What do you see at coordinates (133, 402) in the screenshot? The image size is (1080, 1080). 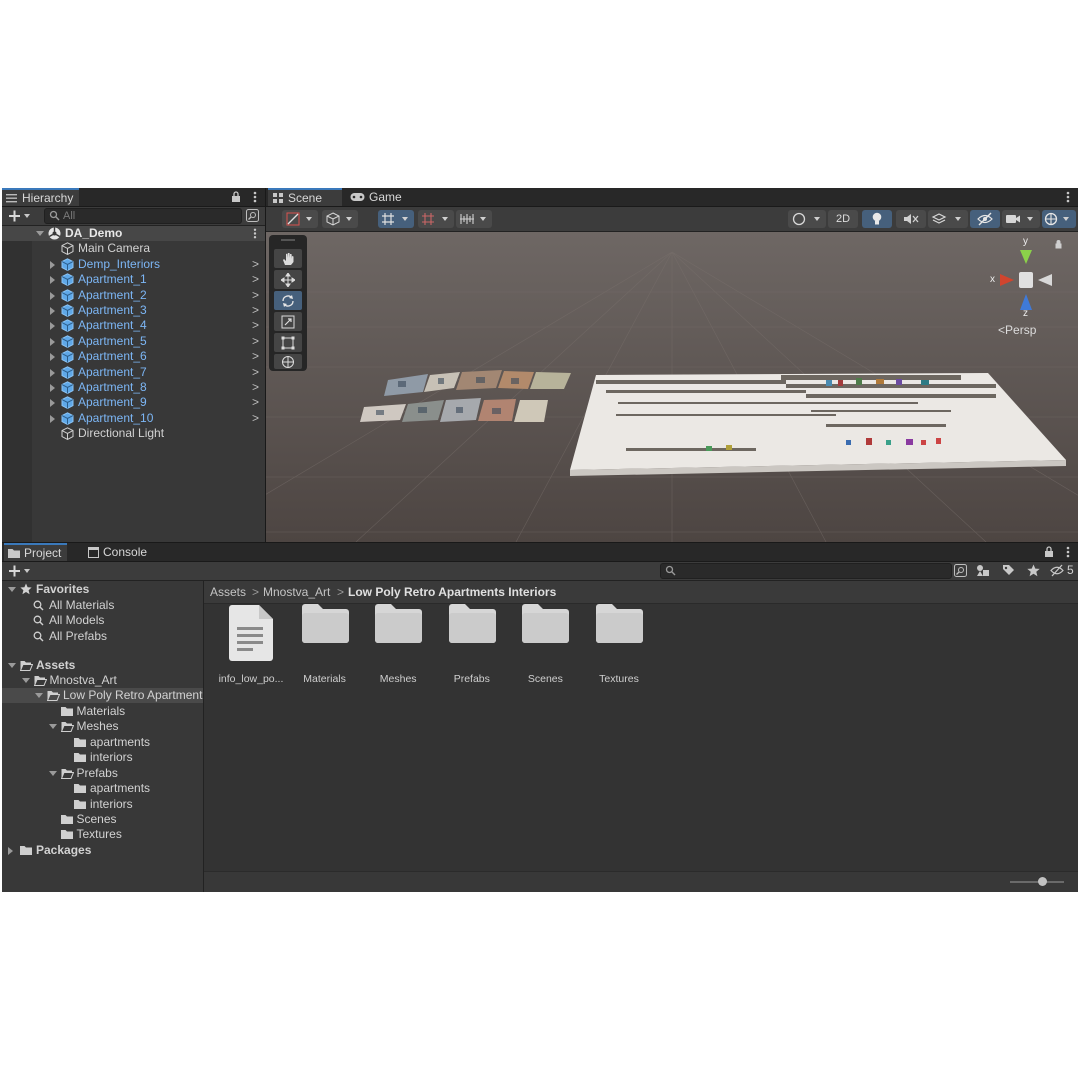 I see `hierarchy-item: Apartment_9 >` at bounding box center [133, 402].